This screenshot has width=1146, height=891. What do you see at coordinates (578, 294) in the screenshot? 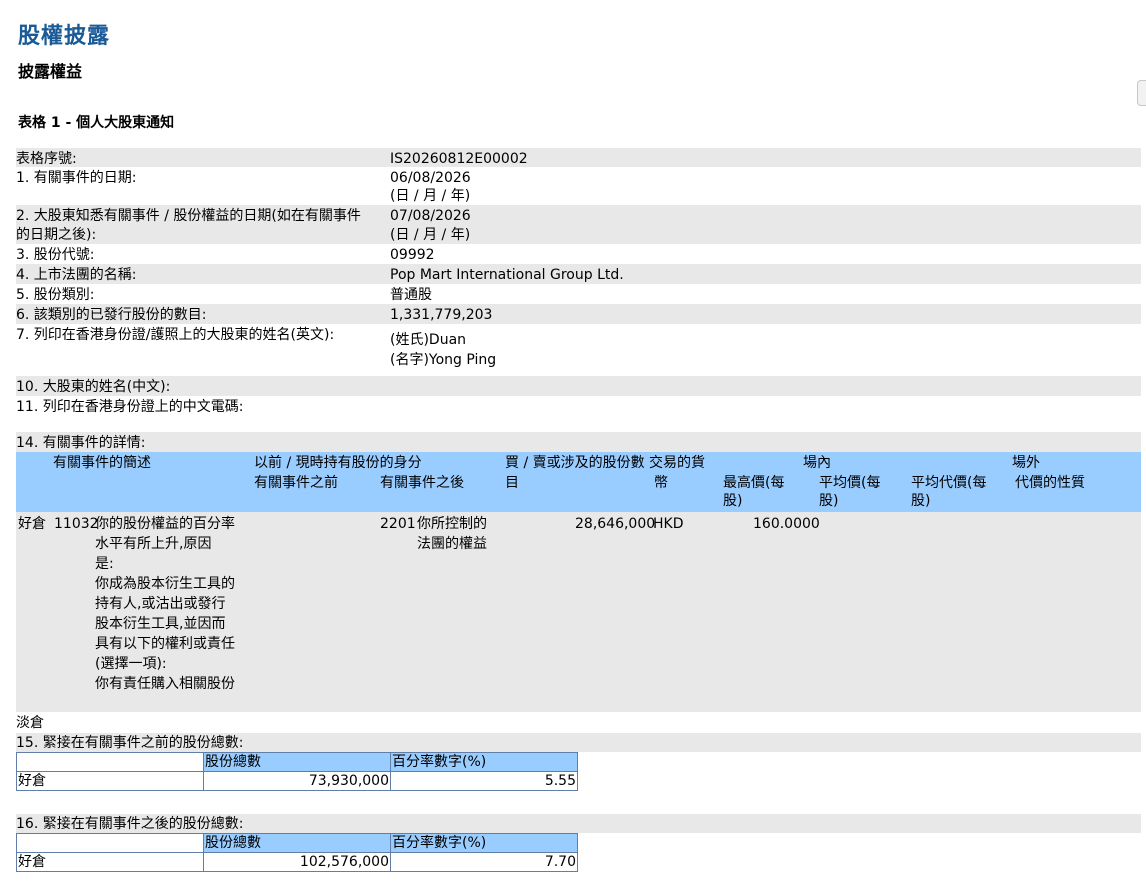
I see `field-row-share-class: 5. 股份類別: 普通股` at bounding box center [578, 294].